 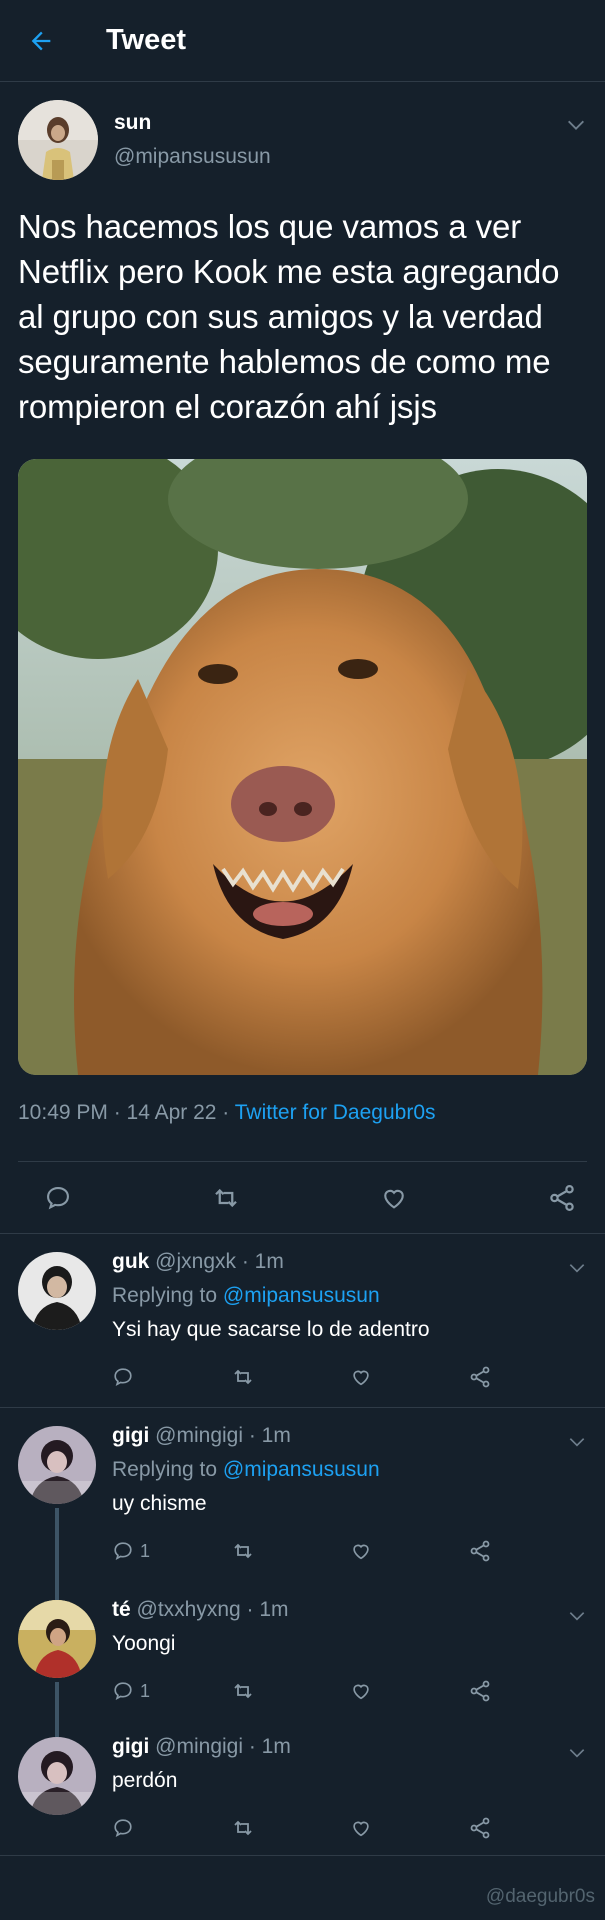 What do you see at coordinates (130, 1261) in the screenshot?
I see `reply-author-name: guk` at bounding box center [130, 1261].